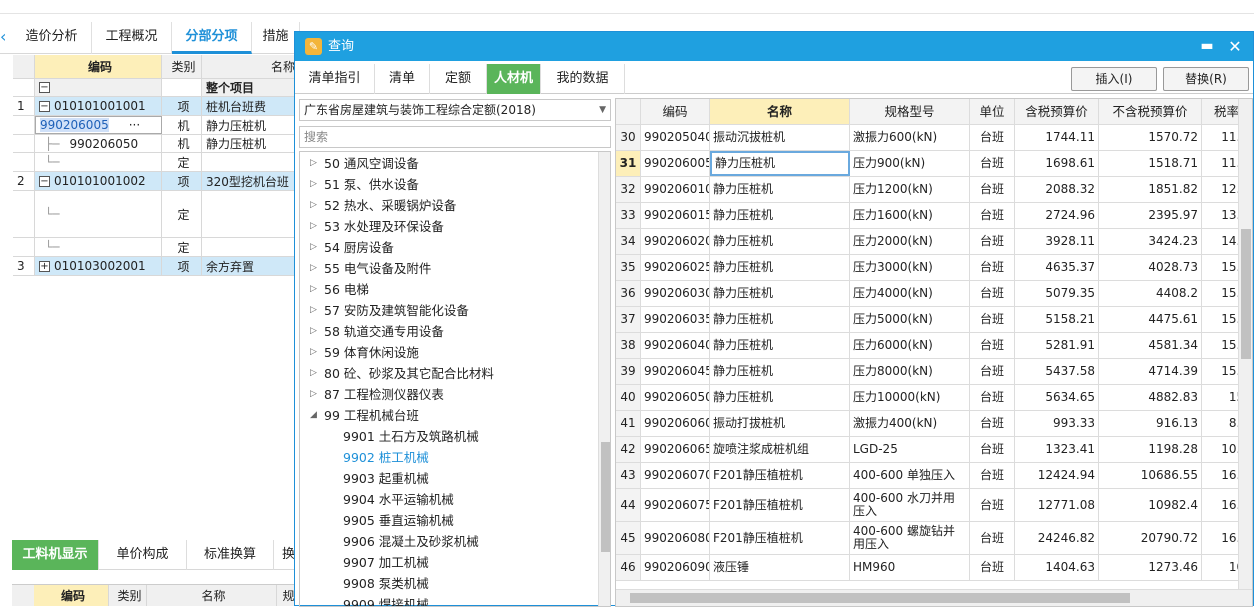 The image size is (1254, 607). What do you see at coordinates (1245, 344) in the screenshot?
I see `grid-vertical-scrollbar` at bounding box center [1245, 344].